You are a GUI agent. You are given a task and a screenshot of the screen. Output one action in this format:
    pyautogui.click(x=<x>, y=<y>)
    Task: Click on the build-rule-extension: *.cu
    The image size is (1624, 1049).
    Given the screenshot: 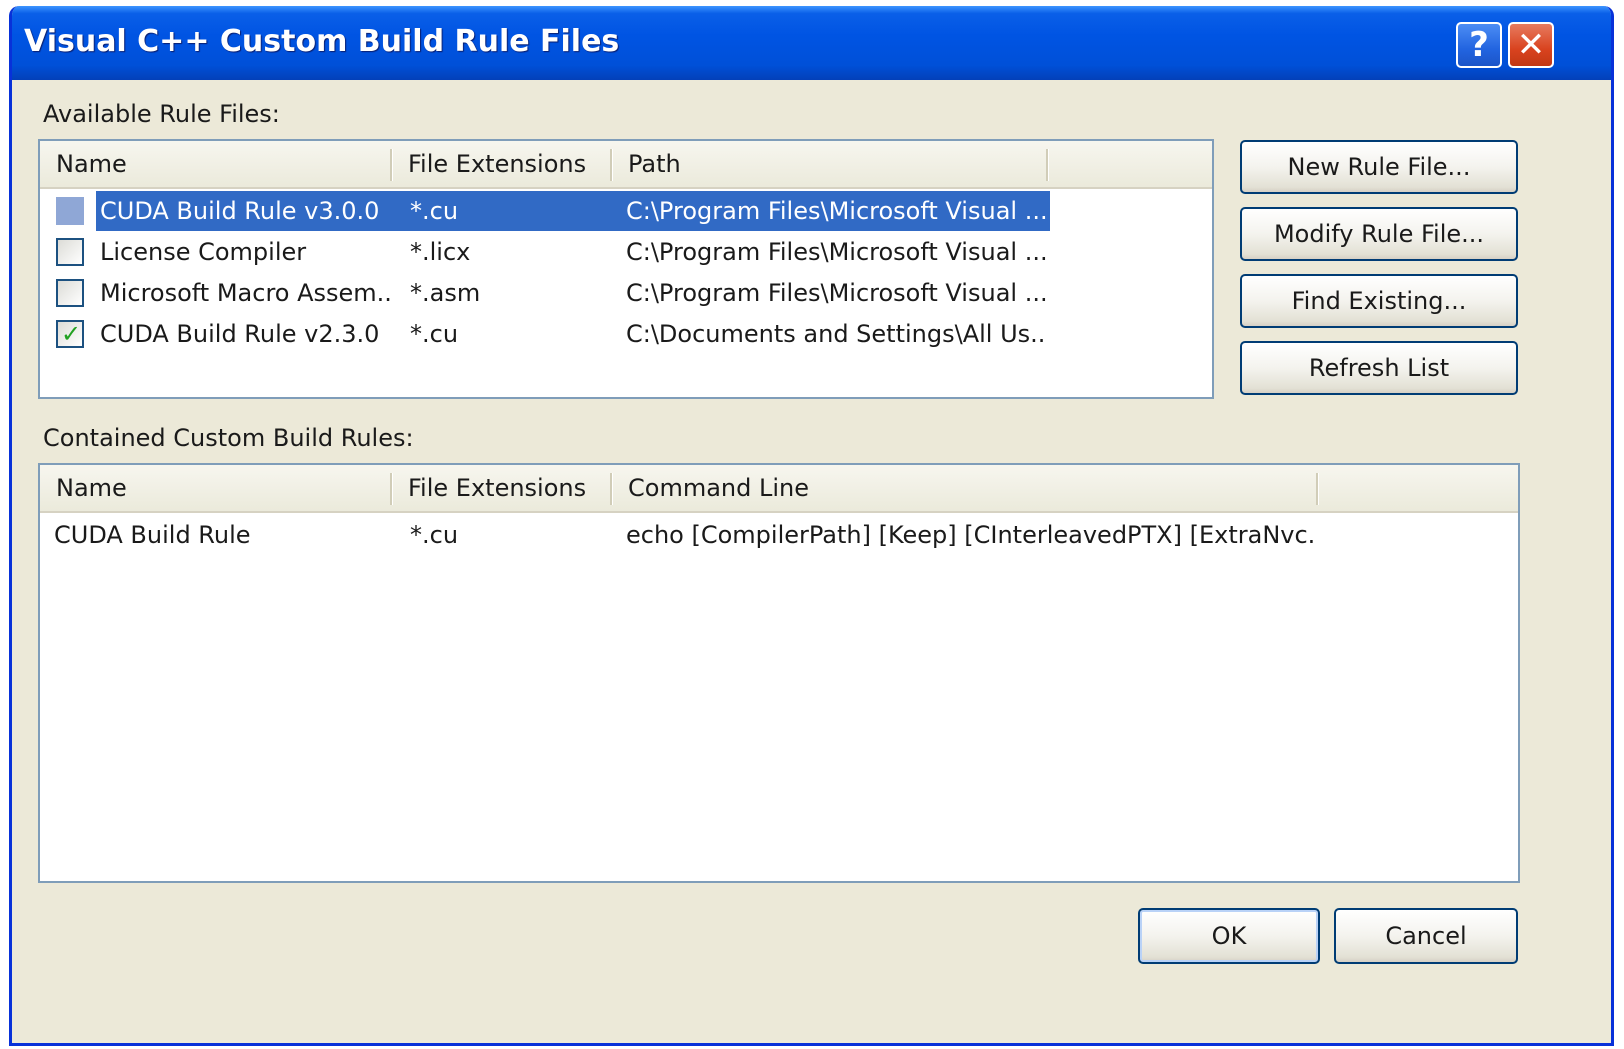 What is the action you would take?
    pyautogui.click(x=434, y=535)
    